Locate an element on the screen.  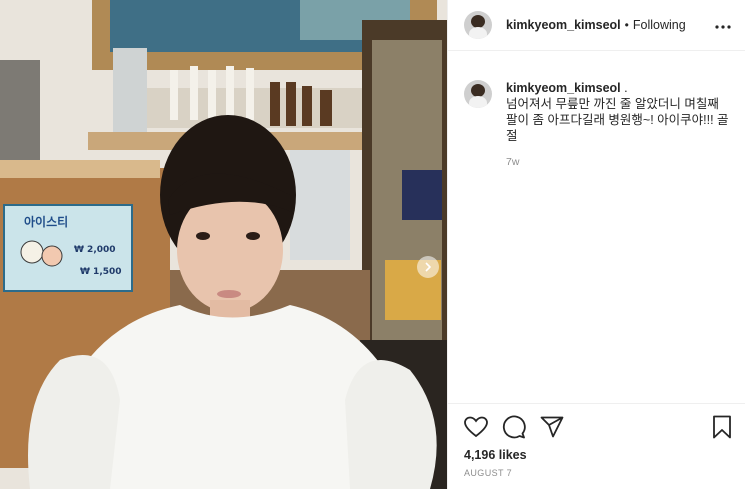
caption-username: kimkyeom_kimseol is located at coordinates (563, 88).